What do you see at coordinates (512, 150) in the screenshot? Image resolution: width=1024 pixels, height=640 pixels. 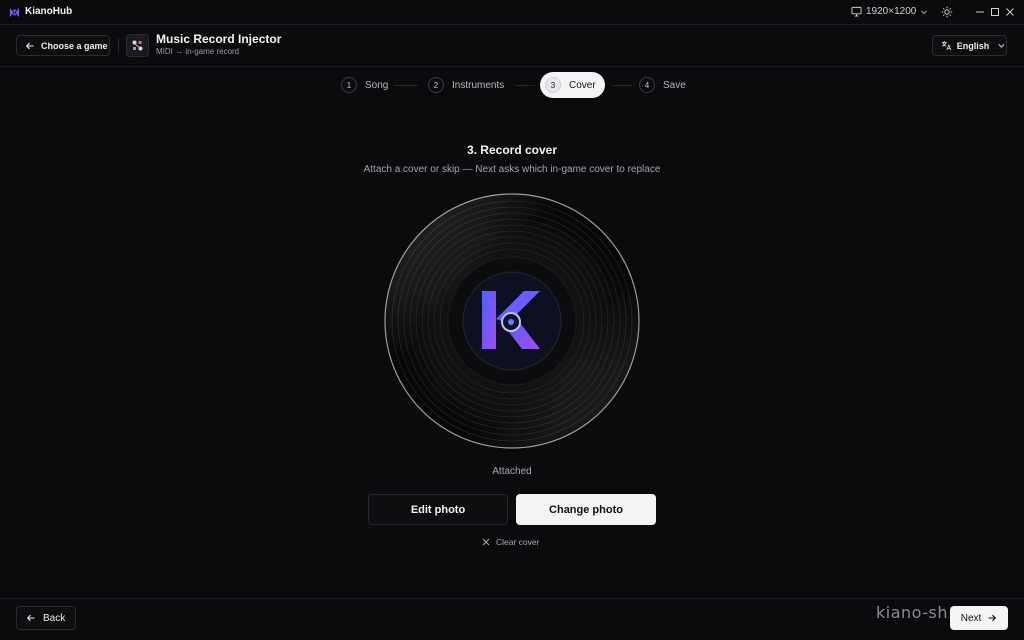 I see `section-title: 3. Record cover` at bounding box center [512, 150].